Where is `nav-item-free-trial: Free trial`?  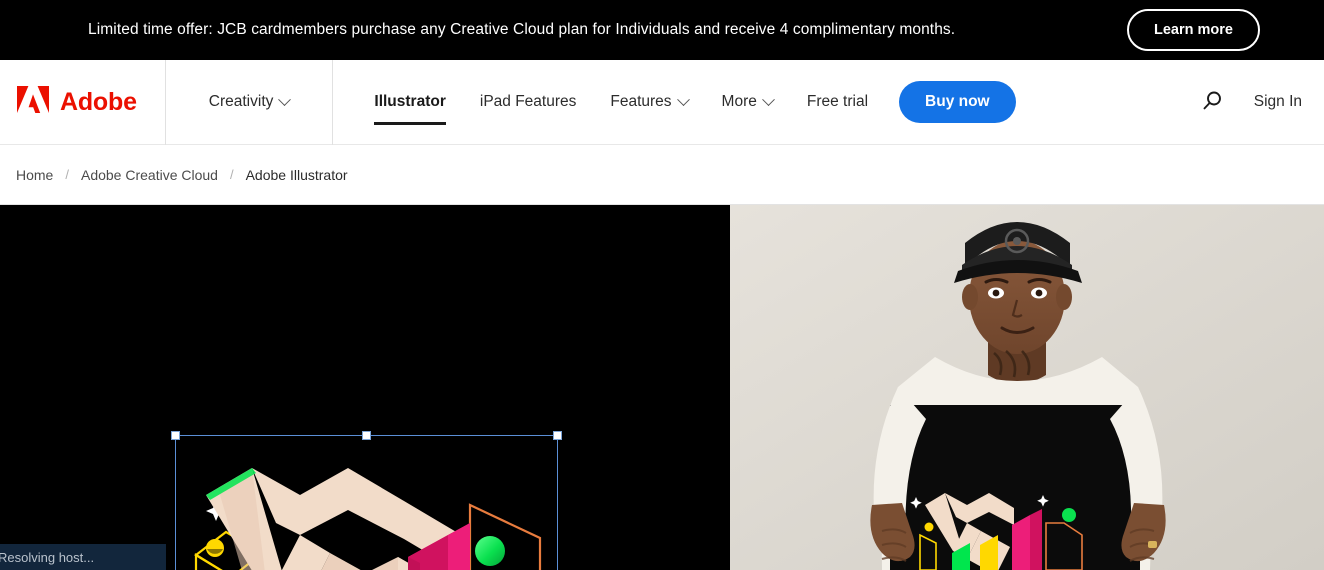 nav-item-free-trial: Free trial is located at coordinates (837, 102).